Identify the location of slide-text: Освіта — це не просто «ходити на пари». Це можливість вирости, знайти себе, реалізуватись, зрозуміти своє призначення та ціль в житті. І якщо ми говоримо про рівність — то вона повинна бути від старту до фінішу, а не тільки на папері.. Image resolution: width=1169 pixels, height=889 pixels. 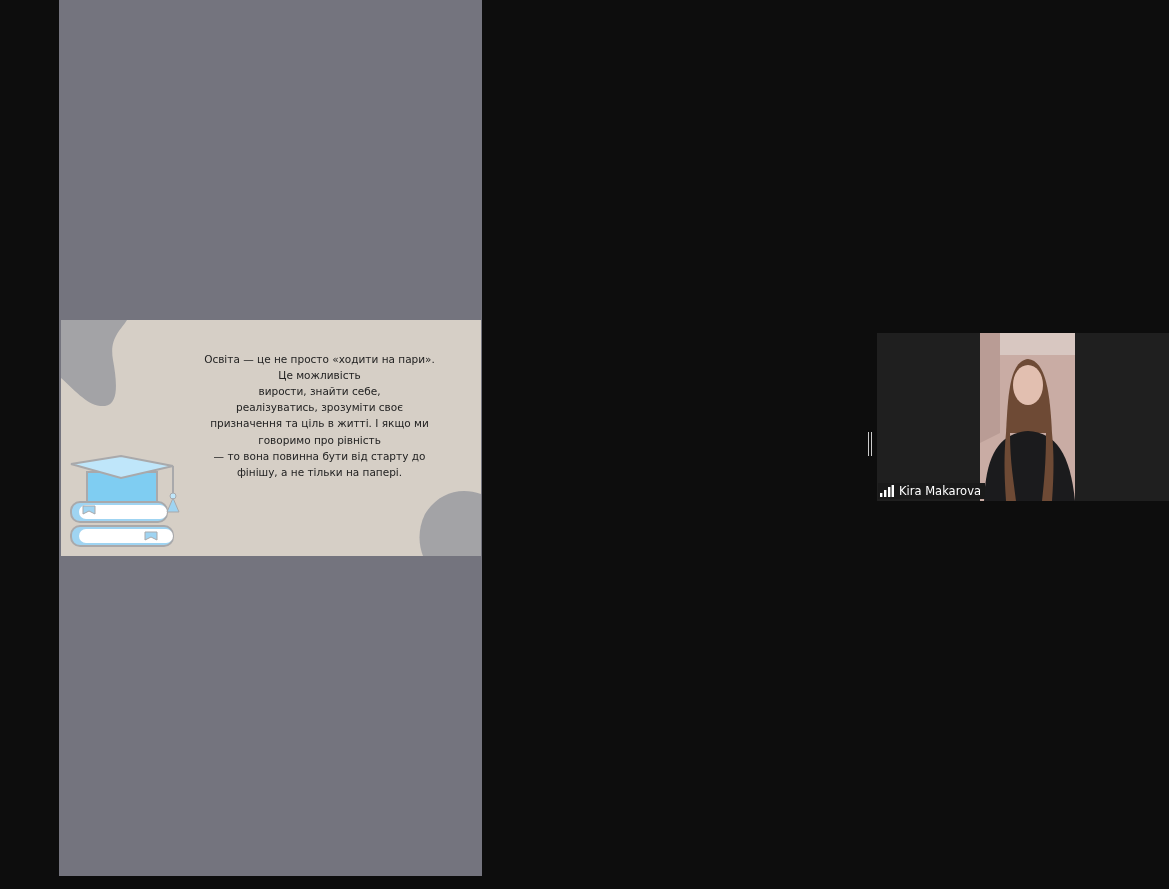
(319, 415).